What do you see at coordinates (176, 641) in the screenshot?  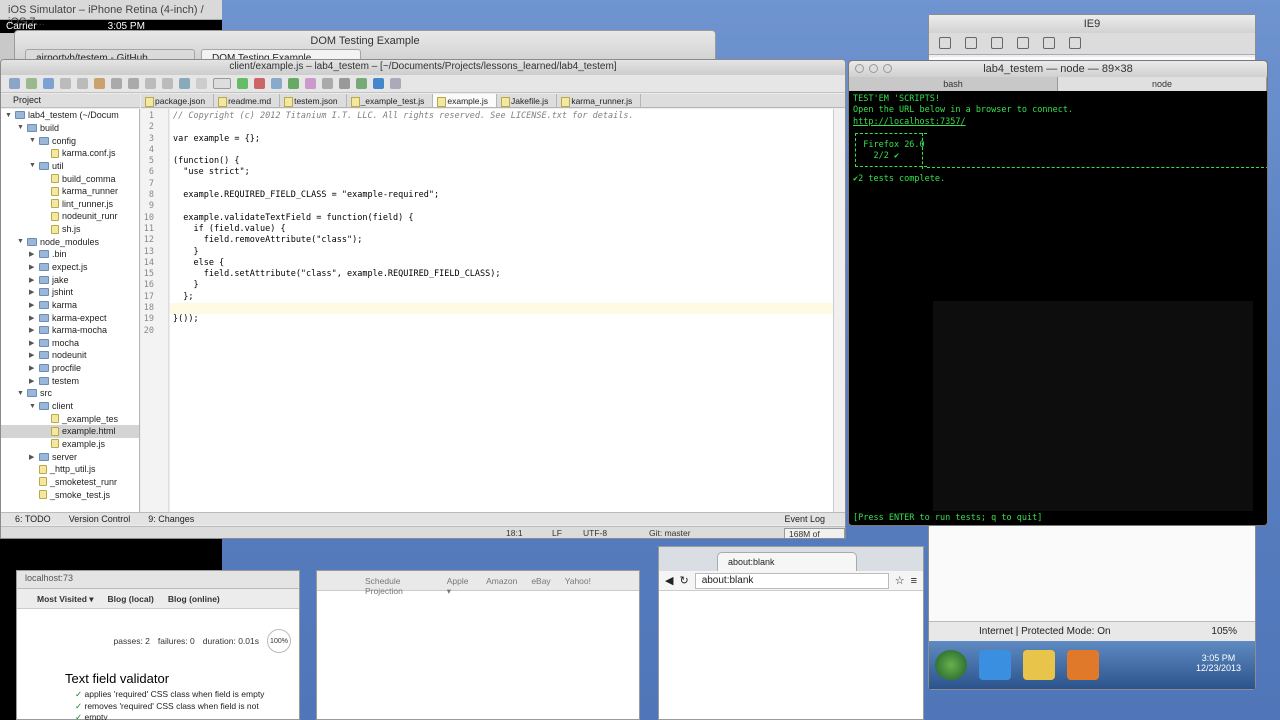 I see `failures-count: failures: 0` at bounding box center [176, 641].